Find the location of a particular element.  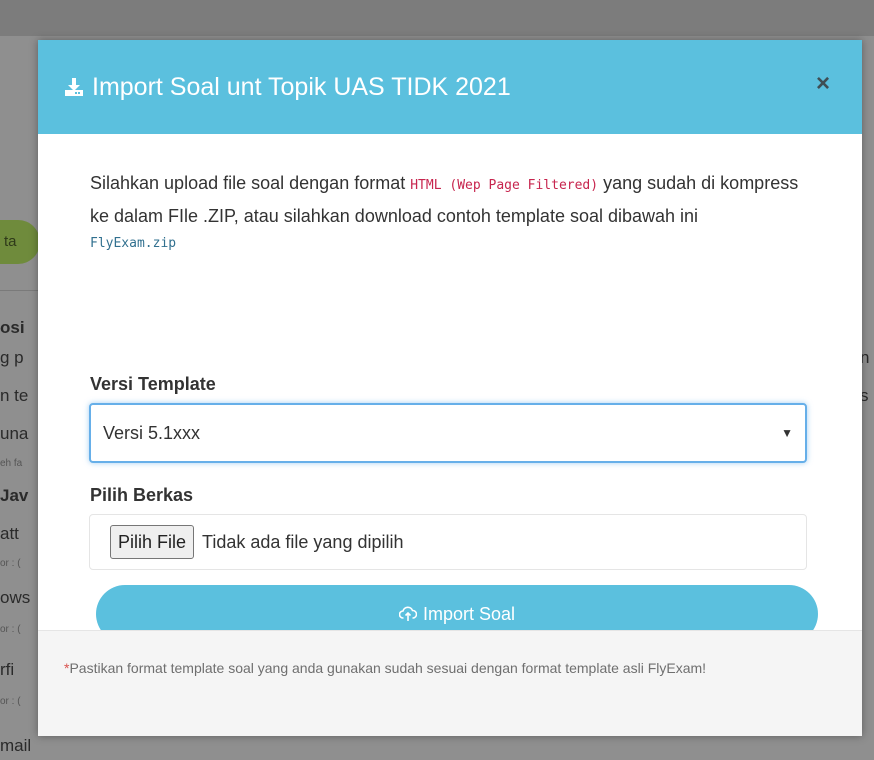

backdrop-text: mail is located at coordinates (16, 745).